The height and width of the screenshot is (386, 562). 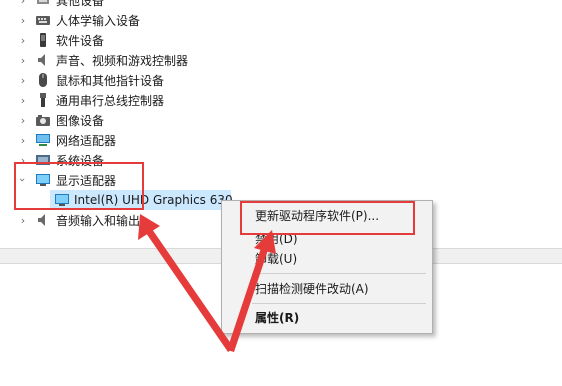 I want to click on annotation-arrows, so click(x=207, y=283).